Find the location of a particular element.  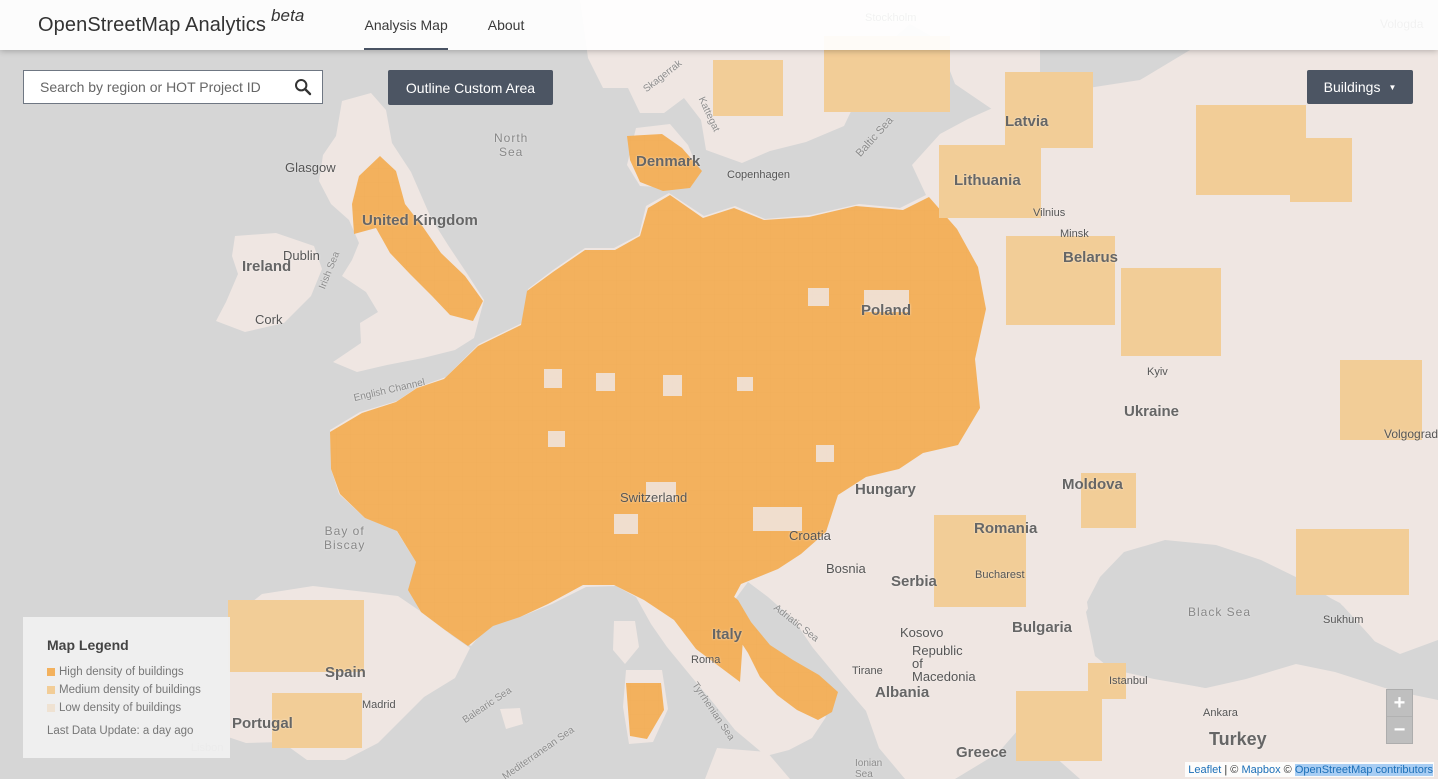

legend-swatch-medium is located at coordinates (51, 690).